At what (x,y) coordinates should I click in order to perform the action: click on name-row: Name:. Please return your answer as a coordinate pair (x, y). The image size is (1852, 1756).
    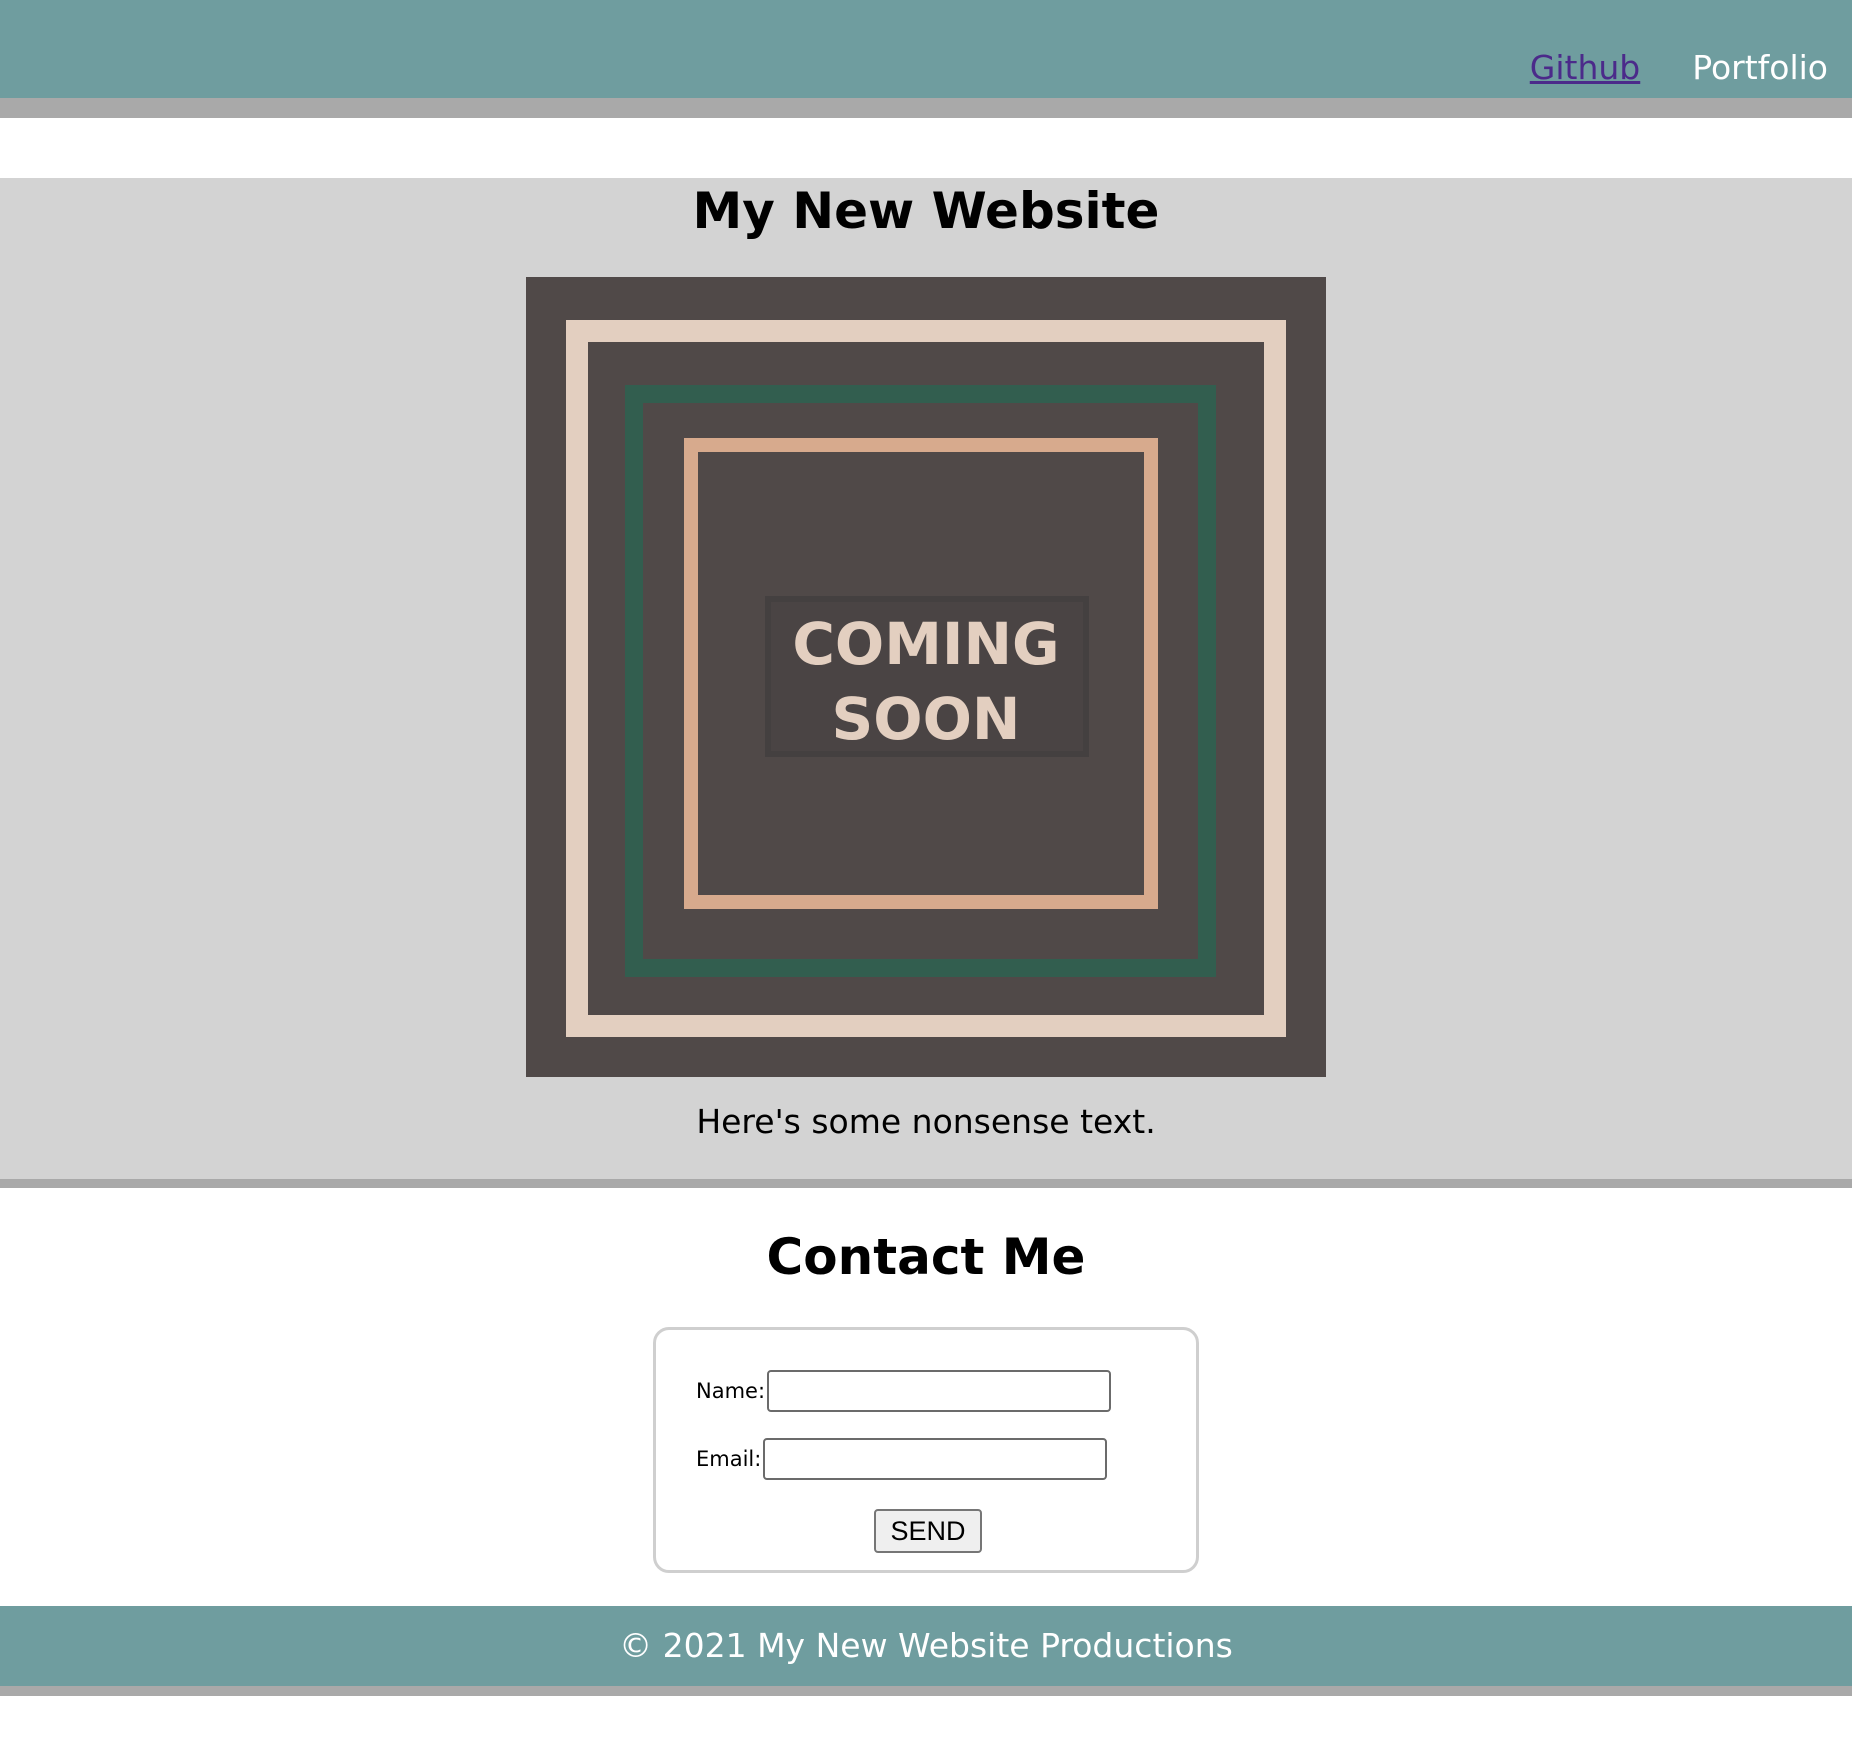
    Looking at the image, I should click on (904, 1391).